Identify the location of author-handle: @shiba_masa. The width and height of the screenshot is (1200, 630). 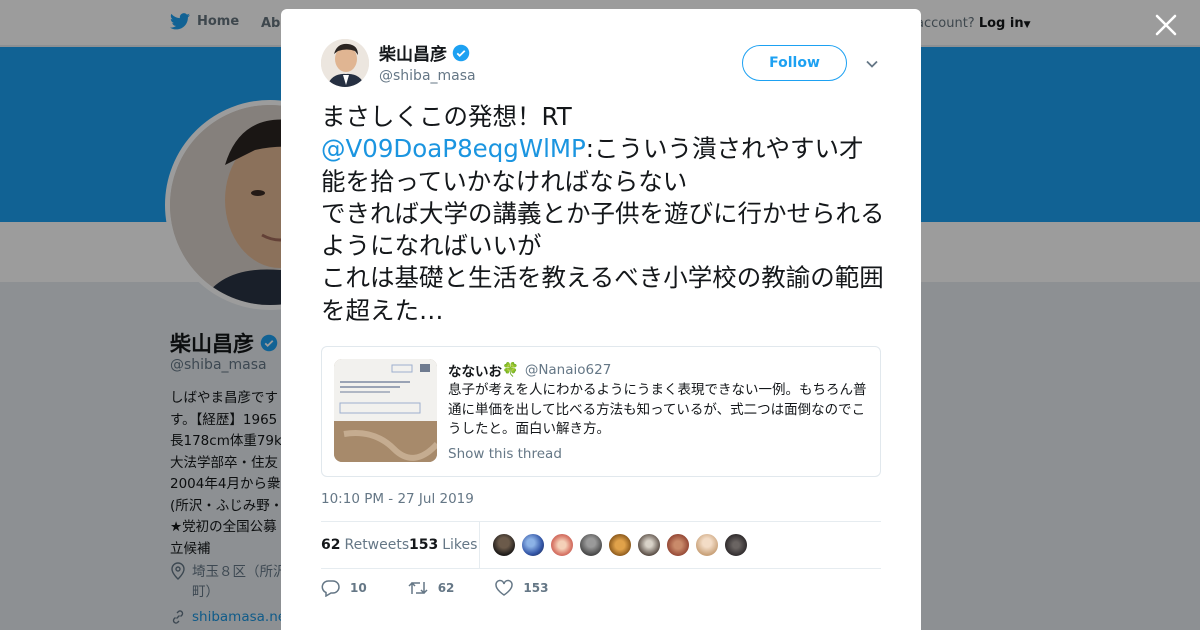
(427, 76).